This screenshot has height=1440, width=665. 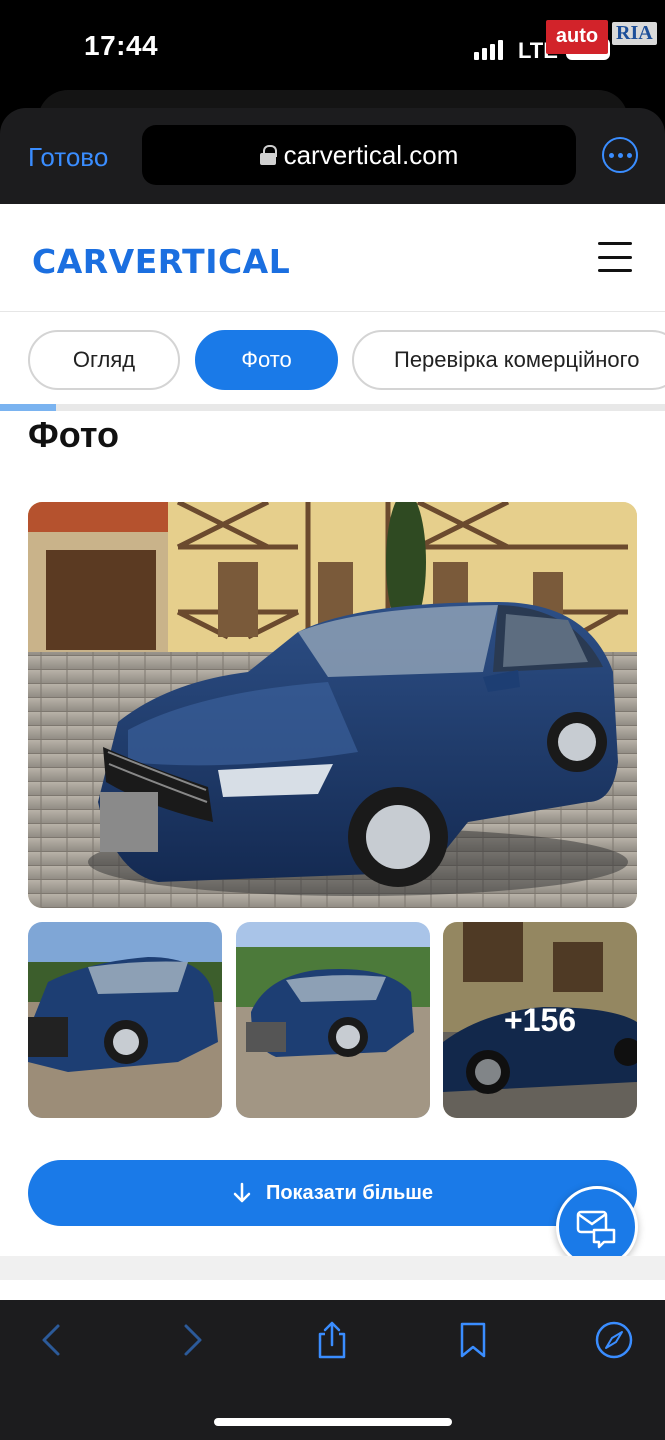 I want to click on bookmarks-icon, so click(x=473, y=1340).